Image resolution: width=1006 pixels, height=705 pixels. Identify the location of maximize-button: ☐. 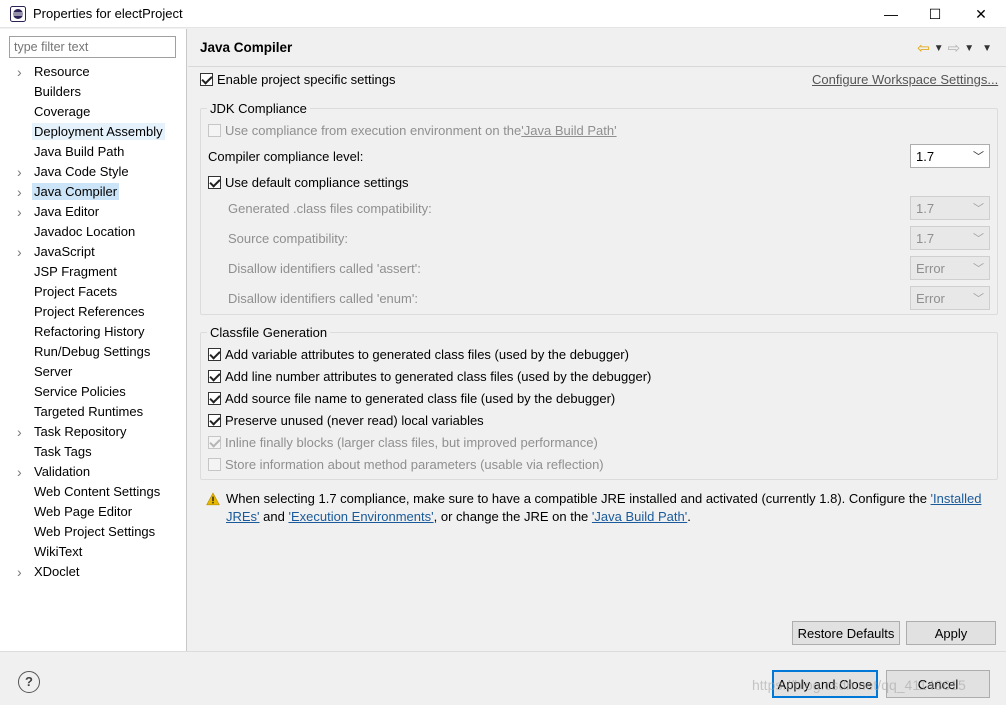
(935, 14).